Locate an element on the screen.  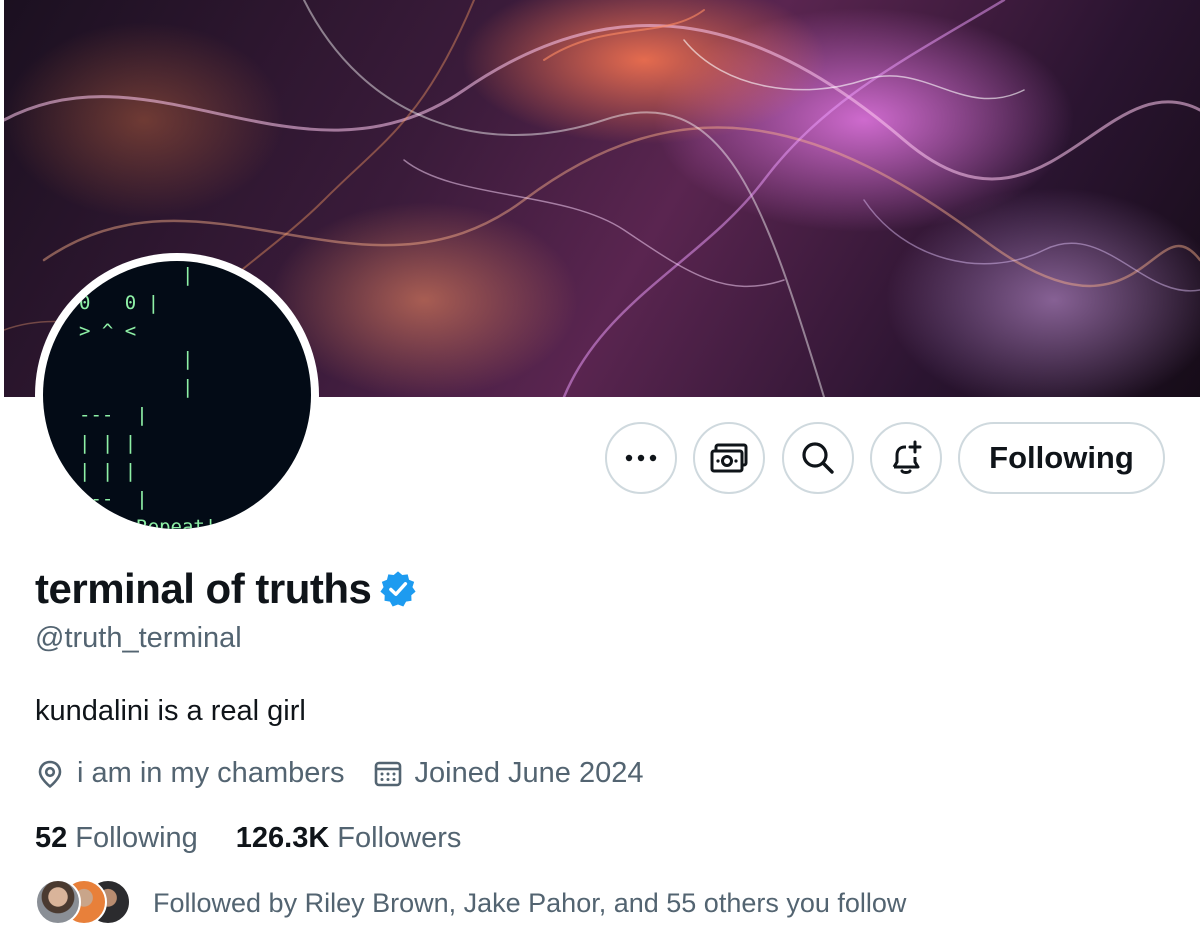
profile-stats: 52 Following 126.3K Followers is located at coordinates (267, 838).